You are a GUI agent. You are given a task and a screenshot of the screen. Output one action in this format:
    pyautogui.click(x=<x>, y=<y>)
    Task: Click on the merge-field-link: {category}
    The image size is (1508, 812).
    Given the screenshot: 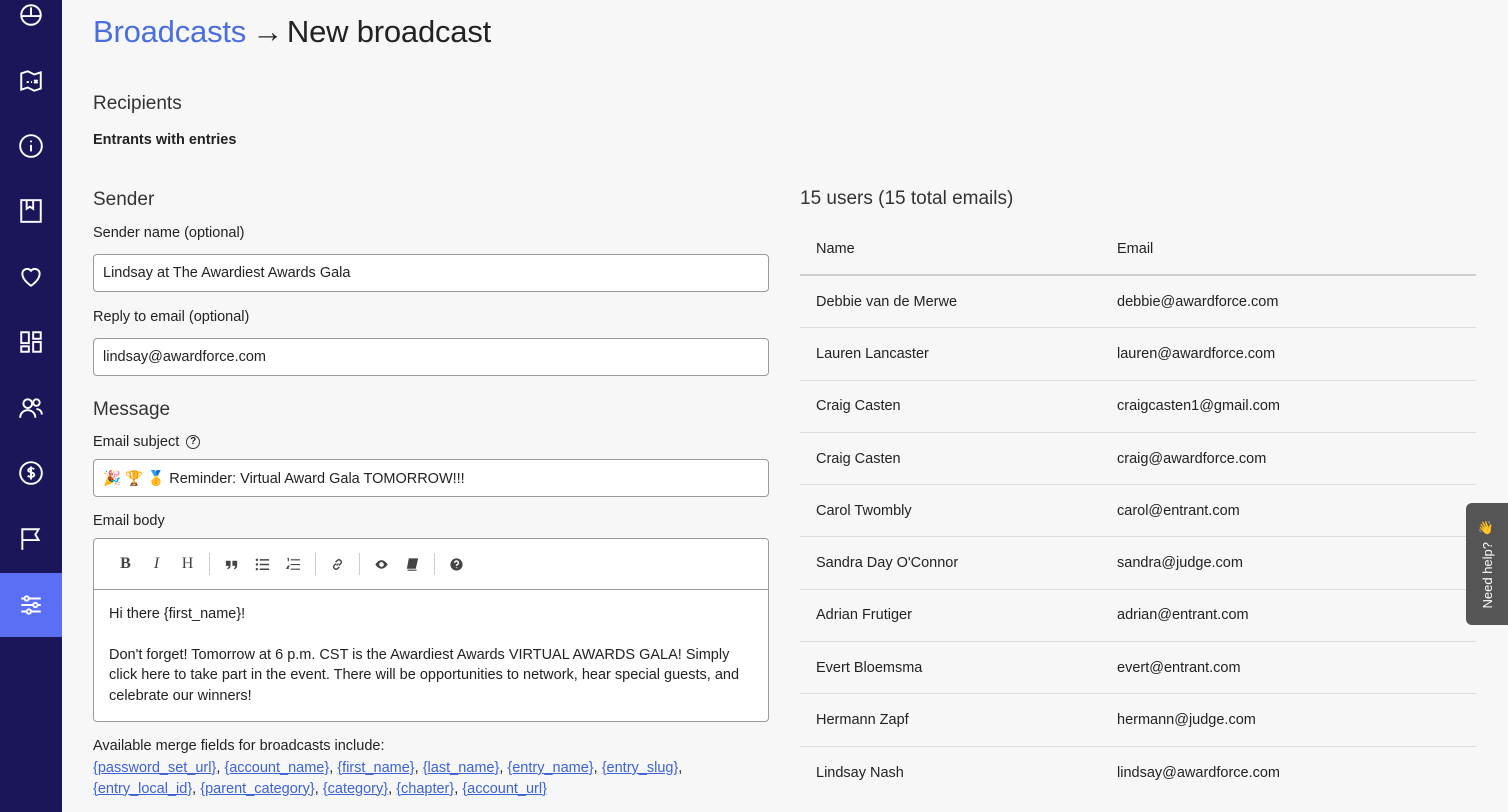 What is the action you would take?
    pyautogui.click(x=355, y=789)
    